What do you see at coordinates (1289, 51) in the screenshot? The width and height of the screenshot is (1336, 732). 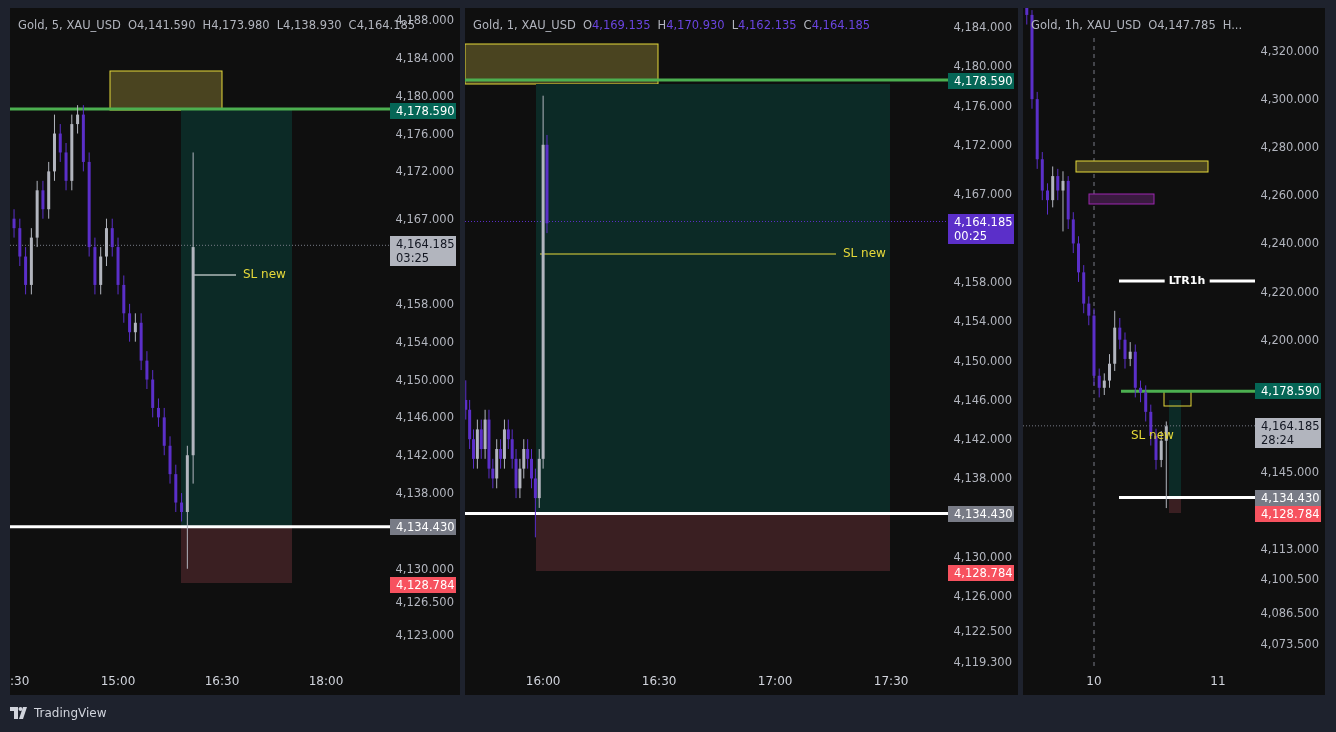 I see `axis-label: 4,320.000` at bounding box center [1289, 51].